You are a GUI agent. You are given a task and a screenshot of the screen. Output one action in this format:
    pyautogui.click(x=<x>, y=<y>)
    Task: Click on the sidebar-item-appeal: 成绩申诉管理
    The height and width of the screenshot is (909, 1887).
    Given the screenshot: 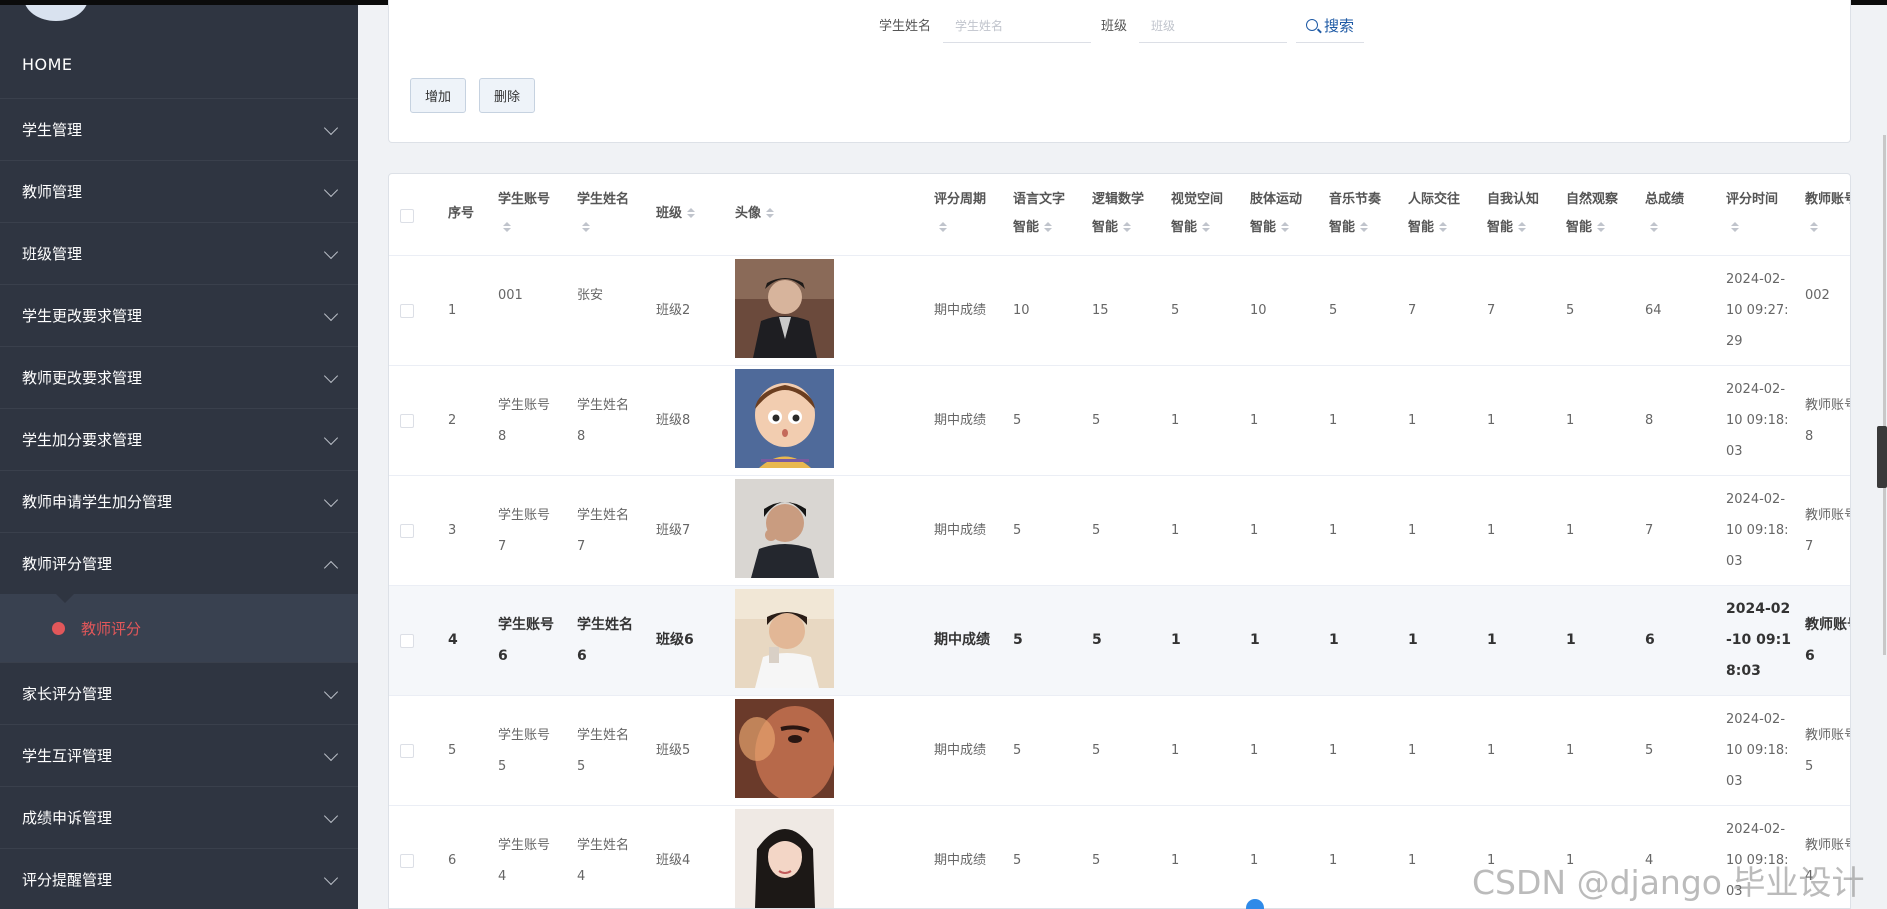 What is the action you would take?
    pyautogui.click(x=179, y=817)
    